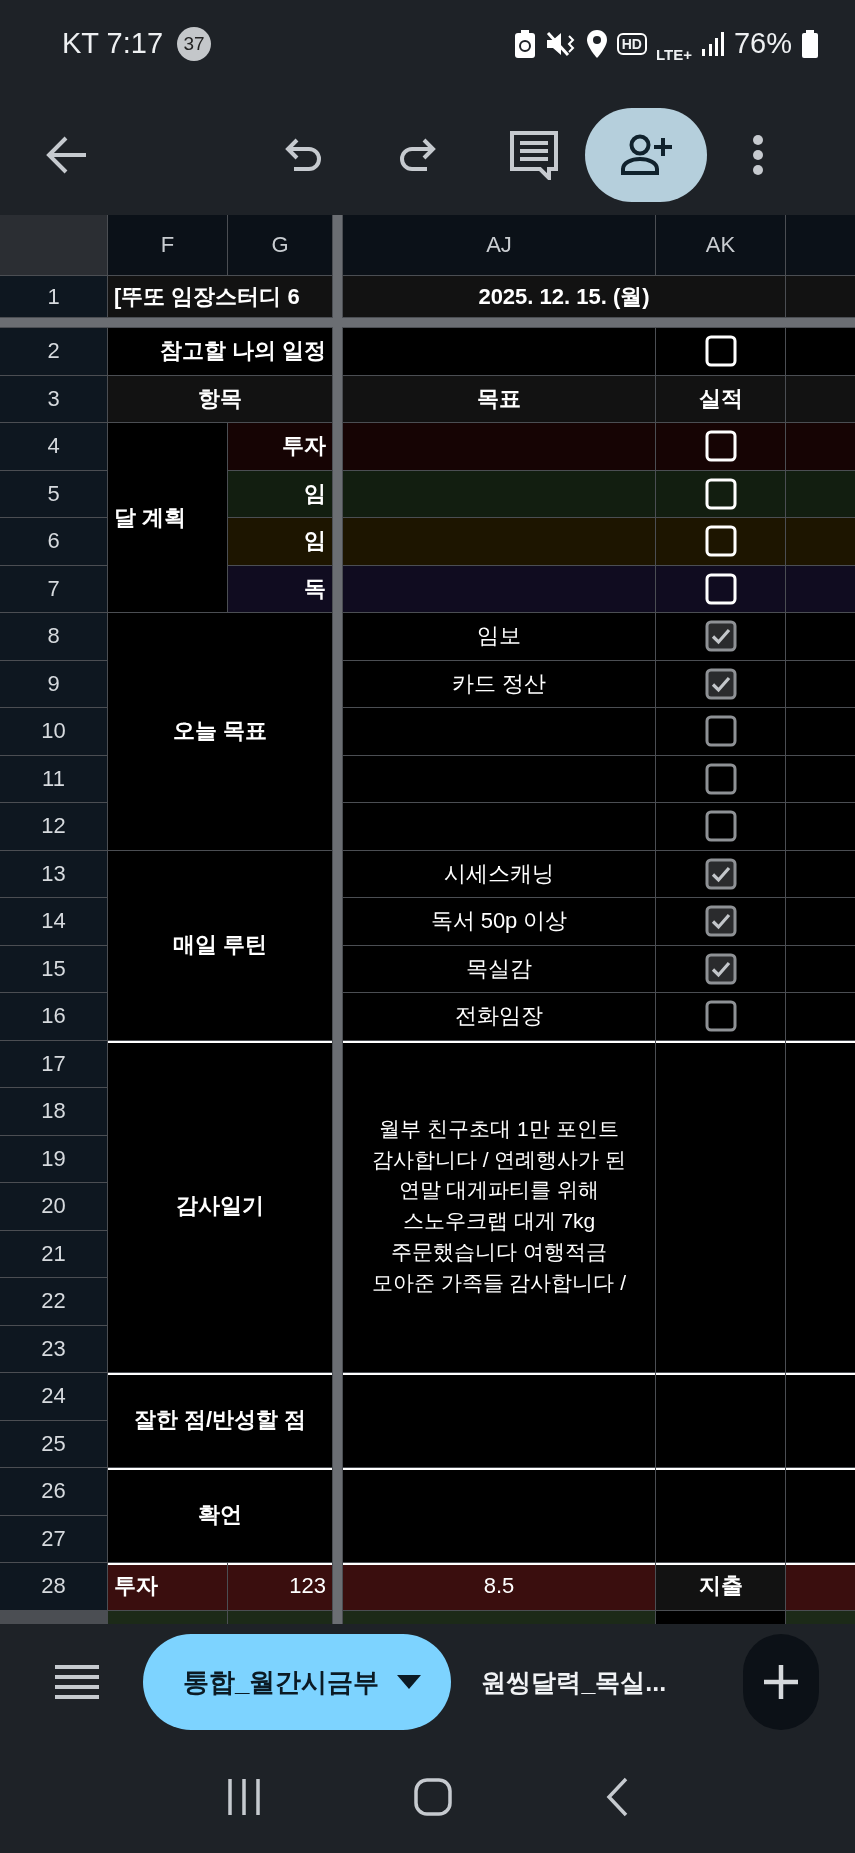 The height and width of the screenshot is (1853, 855). What do you see at coordinates (53, 588) in the screenshot?
I see `row-number: 7` at bounding box center [53, 588].